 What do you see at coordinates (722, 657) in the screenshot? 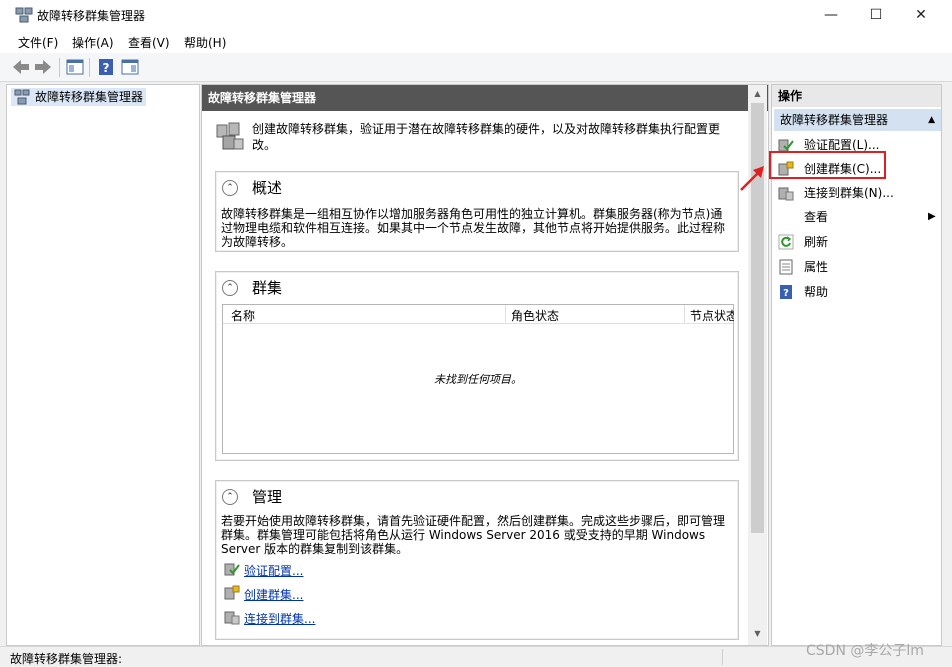
I see `status-divider` at bounding box center [722, 657].